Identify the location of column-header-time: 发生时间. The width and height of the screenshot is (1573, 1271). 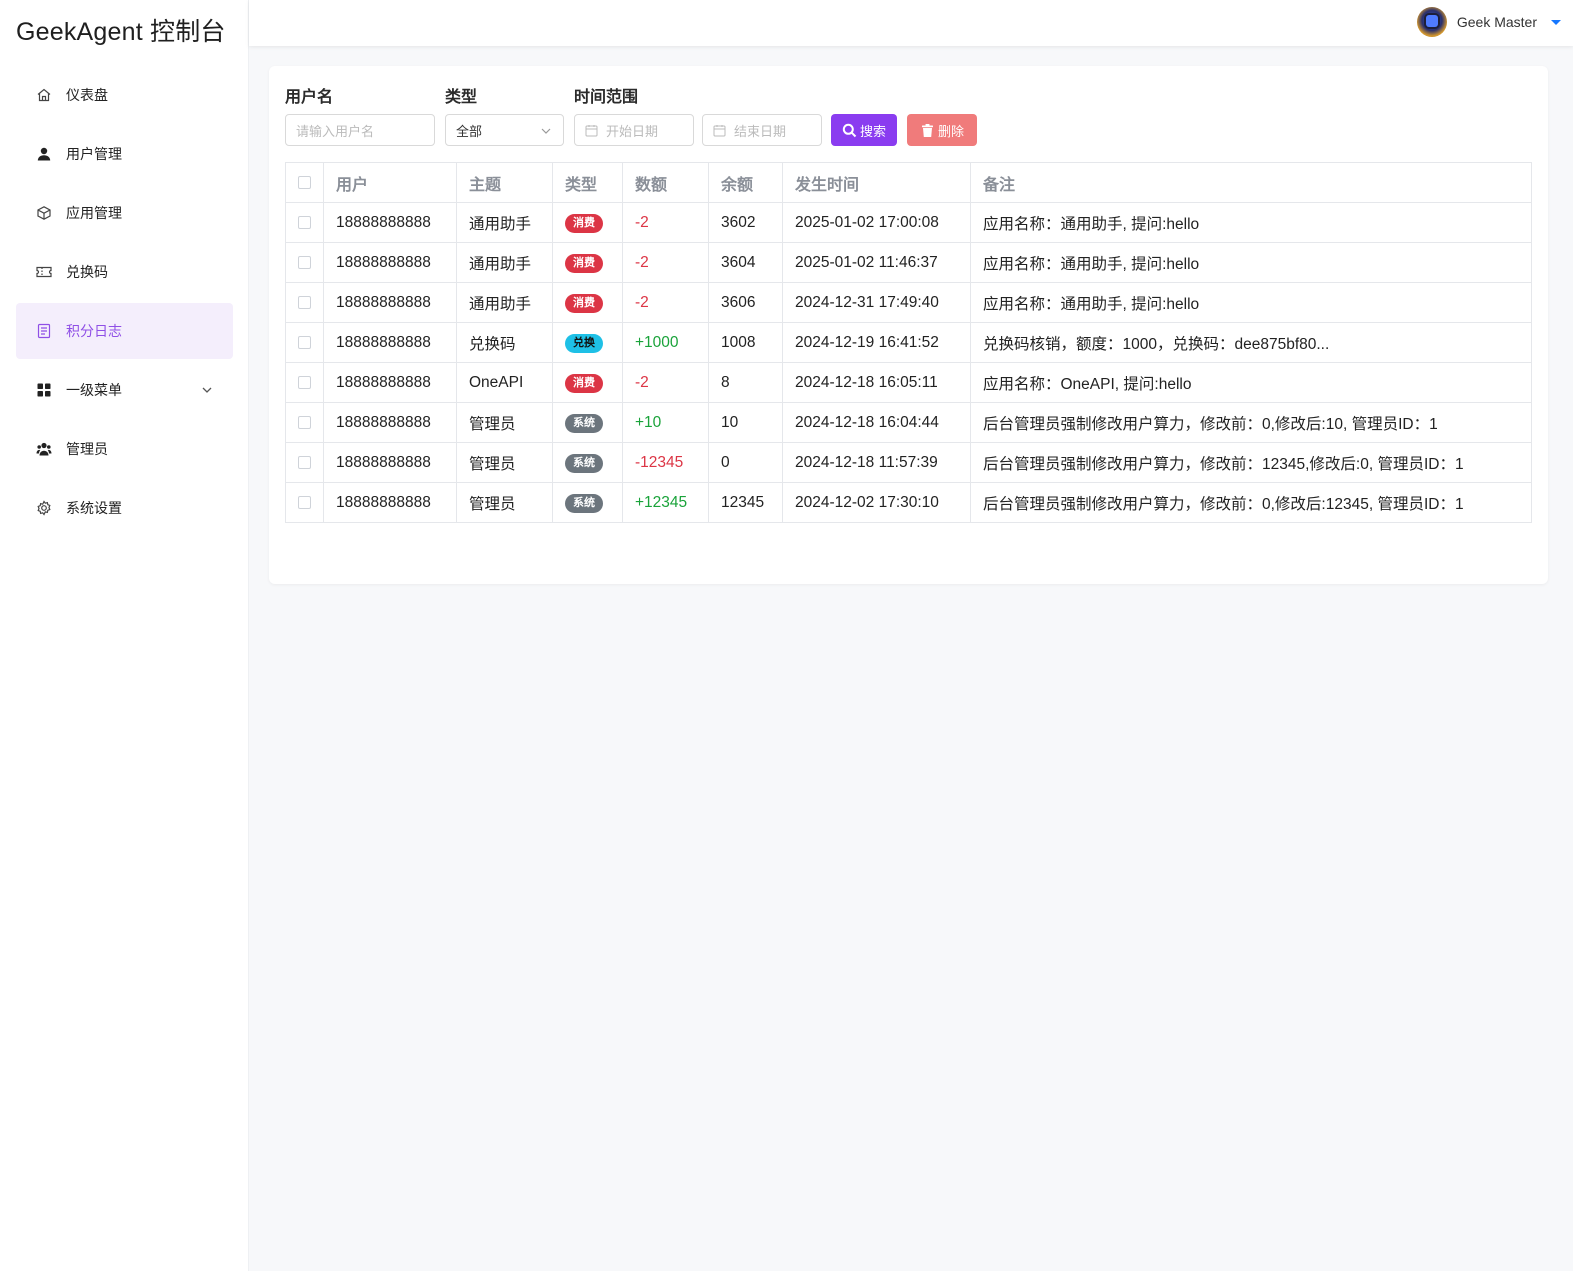
(876, 182).